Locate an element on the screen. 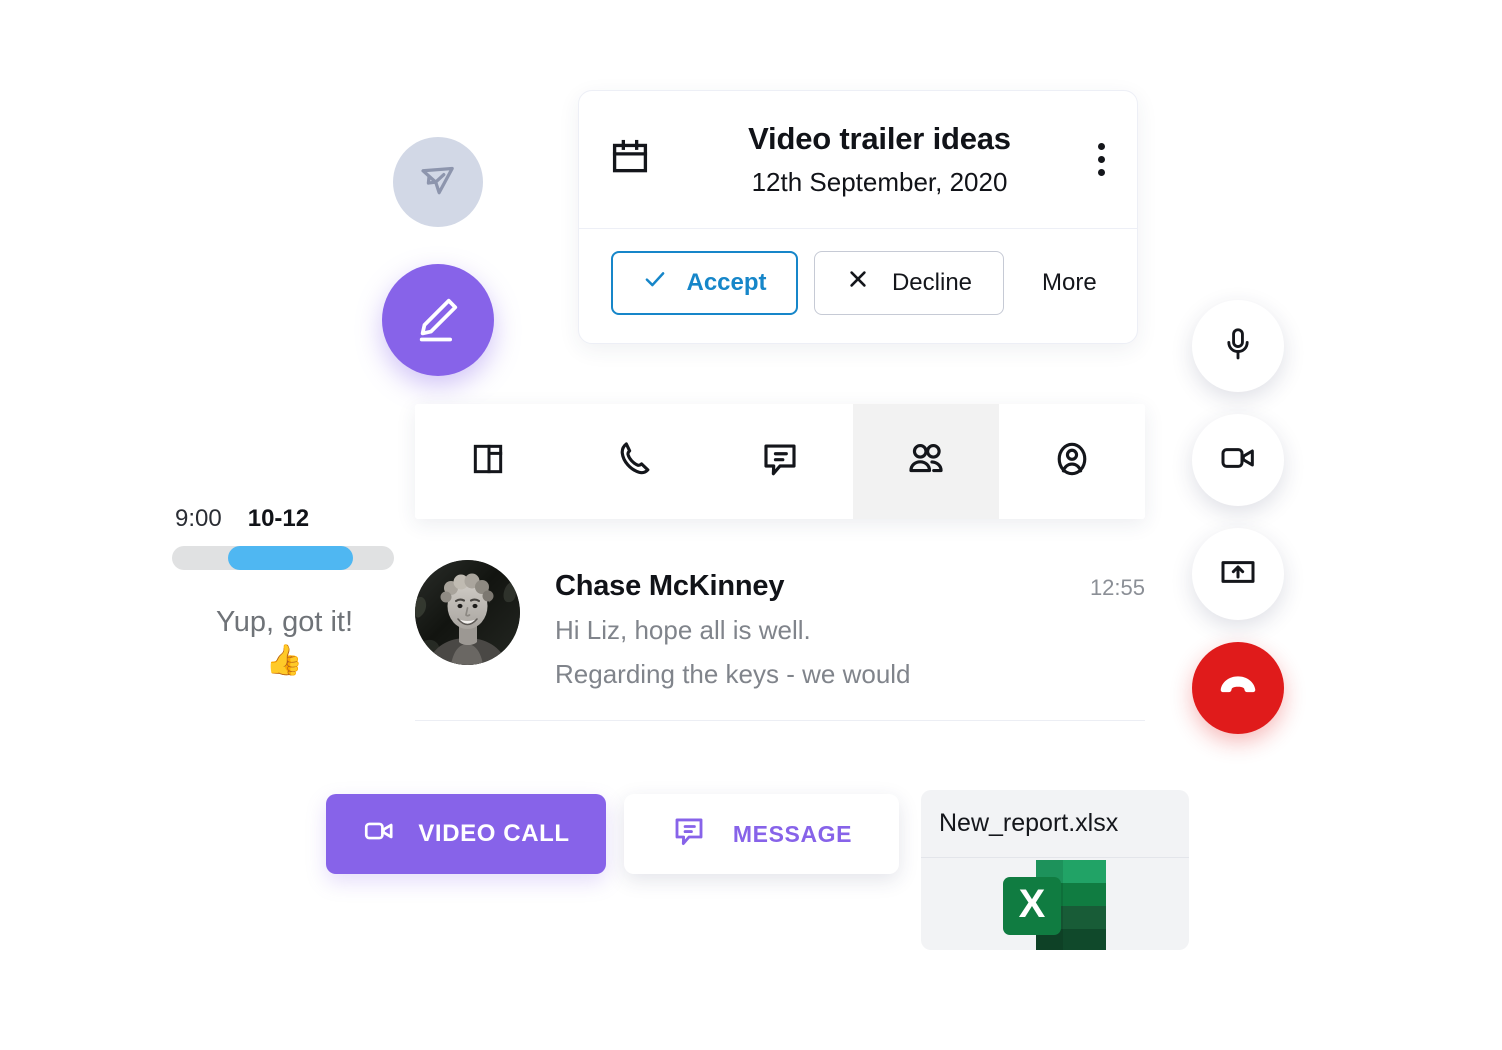  excel-file-icon: X is located at coordinates (1055, 905).